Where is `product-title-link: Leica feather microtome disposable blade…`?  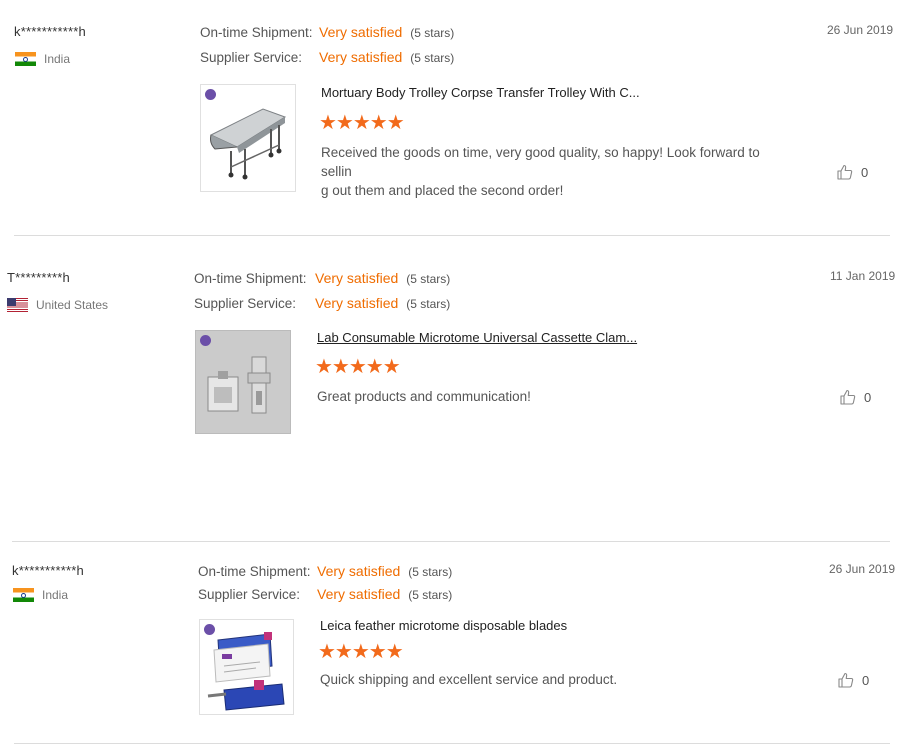
product-title-link: Leica feather microtome disposable blade… is located at coordinates (443, 625).